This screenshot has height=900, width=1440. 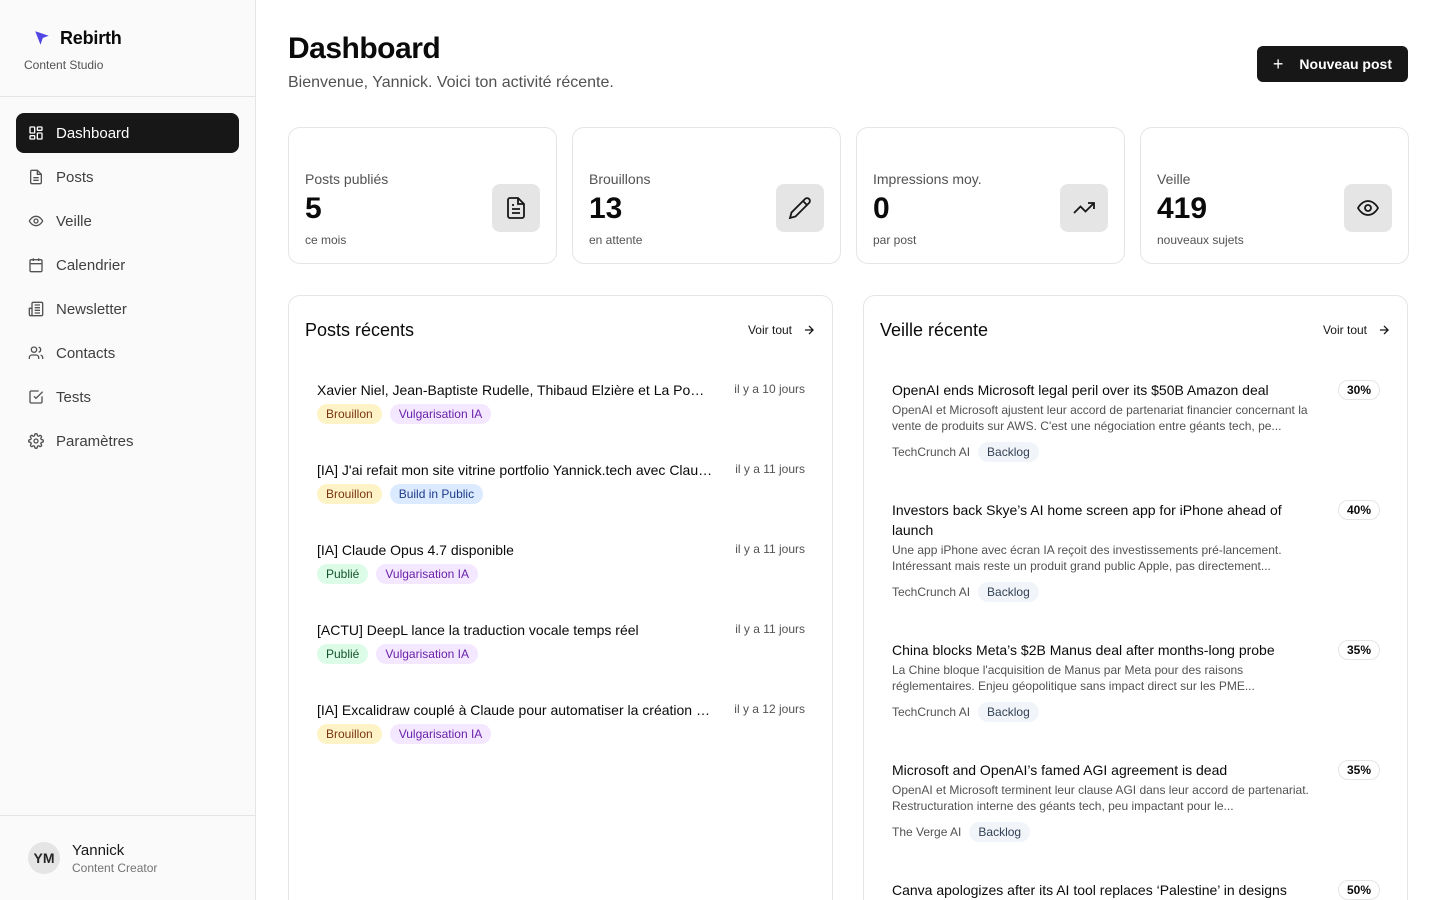 I want to click on user-role: Content Creator, so click(x=115, y=867).